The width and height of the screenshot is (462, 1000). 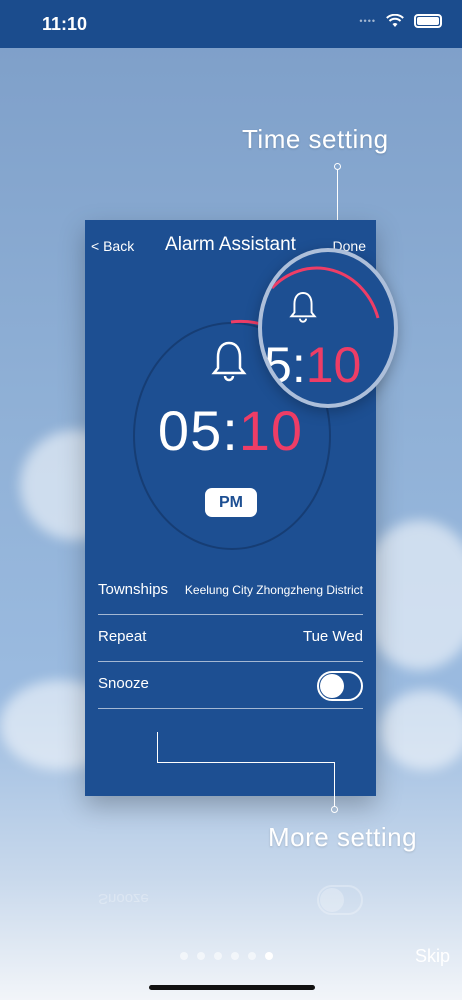 What do you see at coordinates (421, 730) in the screenshot?
I see `cloud` at bounding box center [421, 730].